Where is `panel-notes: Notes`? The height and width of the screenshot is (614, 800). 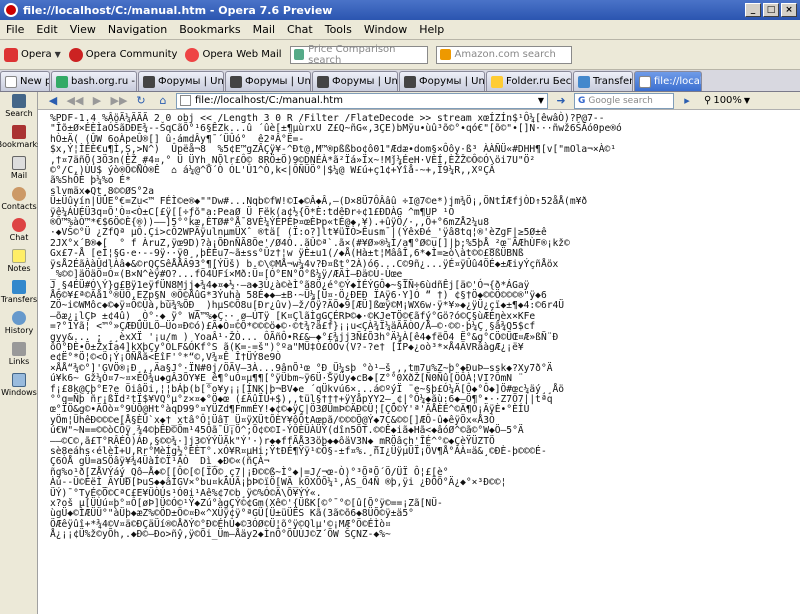 panel-notes: Notes is located at coordinates (19, 262).